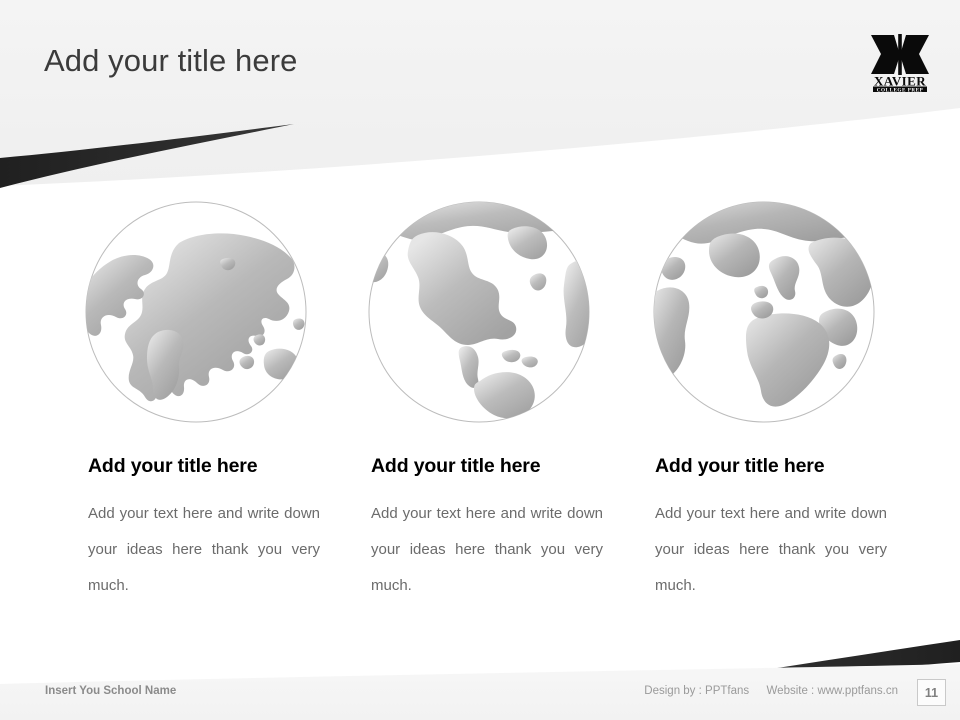 The width and height of the screenshot is (960, 720). I want to click on logo-wordmark-collegeprep: COLLEGE PREP, so click(900, 89).